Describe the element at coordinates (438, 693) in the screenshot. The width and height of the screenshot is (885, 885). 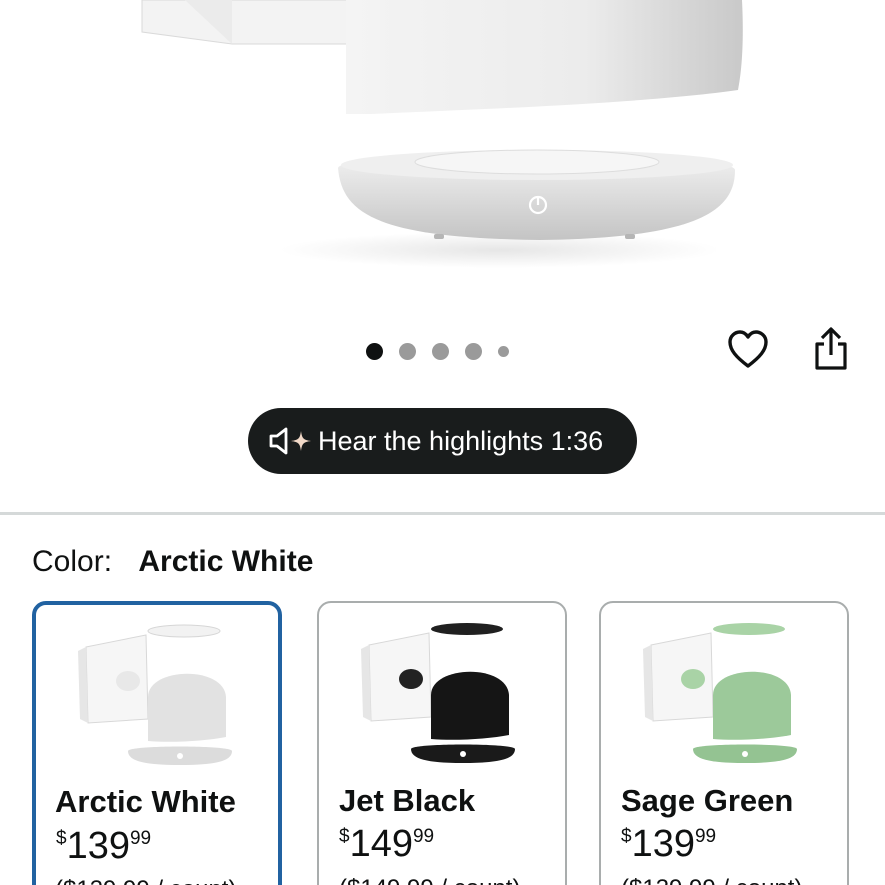
I see `jet-black-thumbnail` at that location.